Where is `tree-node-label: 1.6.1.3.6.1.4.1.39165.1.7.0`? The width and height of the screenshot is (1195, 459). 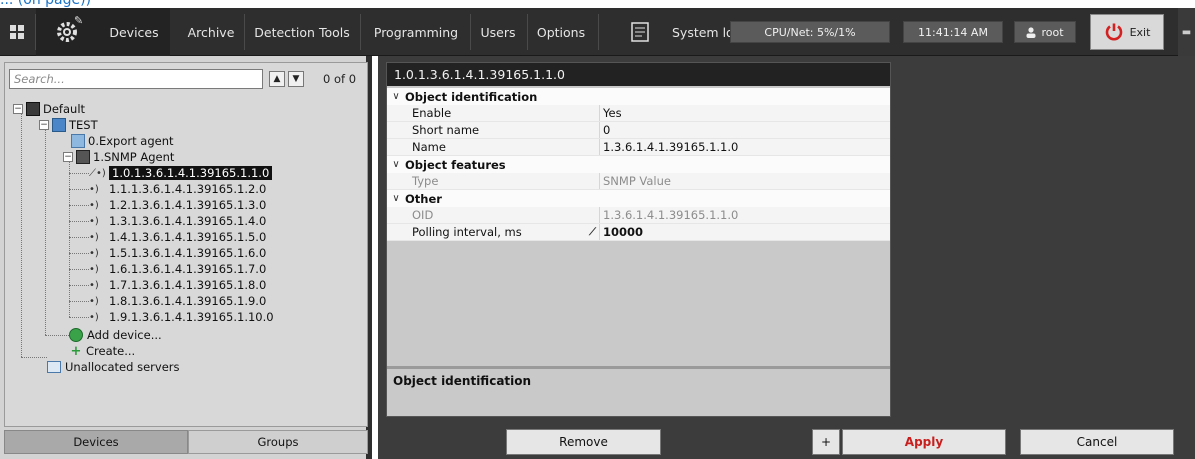
tree-node-label: 1.6.1.3.6.1.4.1.39165.1.7.0 is located at coordinates (188, 269).